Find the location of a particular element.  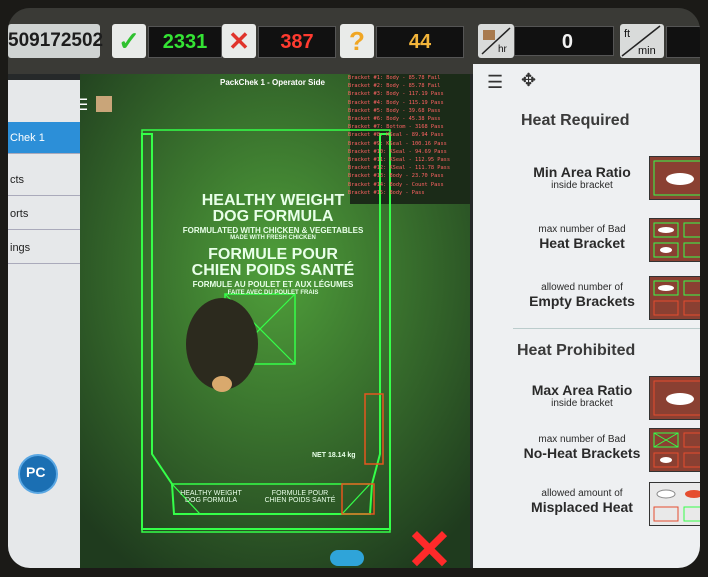

heat-prohibited-heading: Heat Prohibited is located at coordinates (576, 350).